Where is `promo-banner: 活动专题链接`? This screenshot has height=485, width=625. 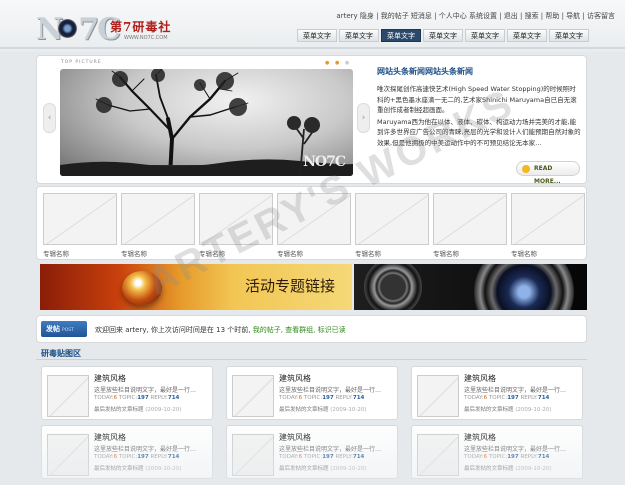
promo-banner: 活动专题链接 is located at coordinates (313, 287).